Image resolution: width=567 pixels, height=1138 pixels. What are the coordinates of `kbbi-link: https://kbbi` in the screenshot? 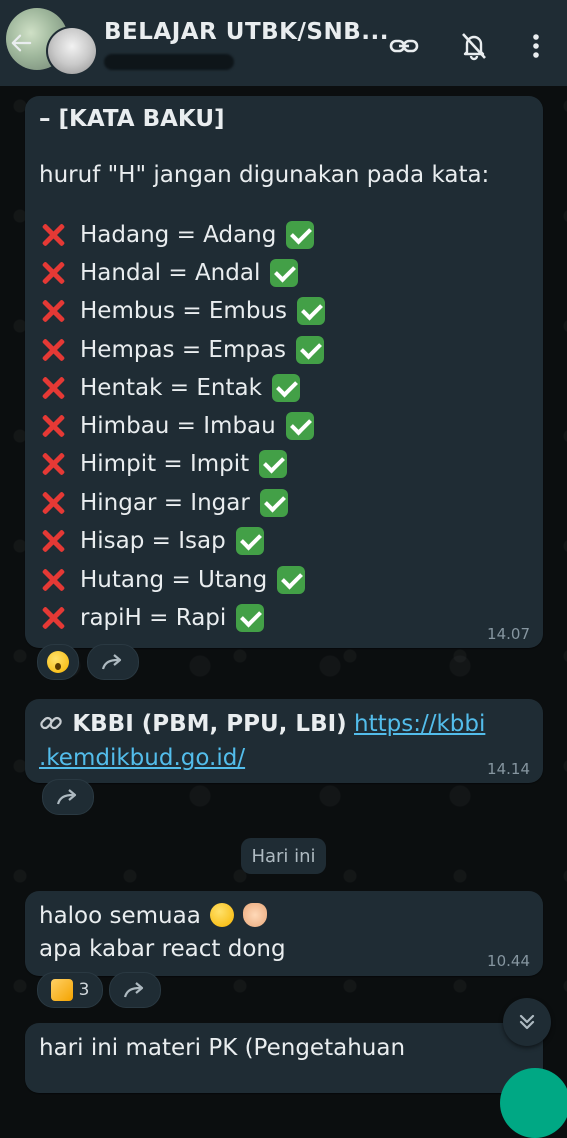 It's located at (419, 724).